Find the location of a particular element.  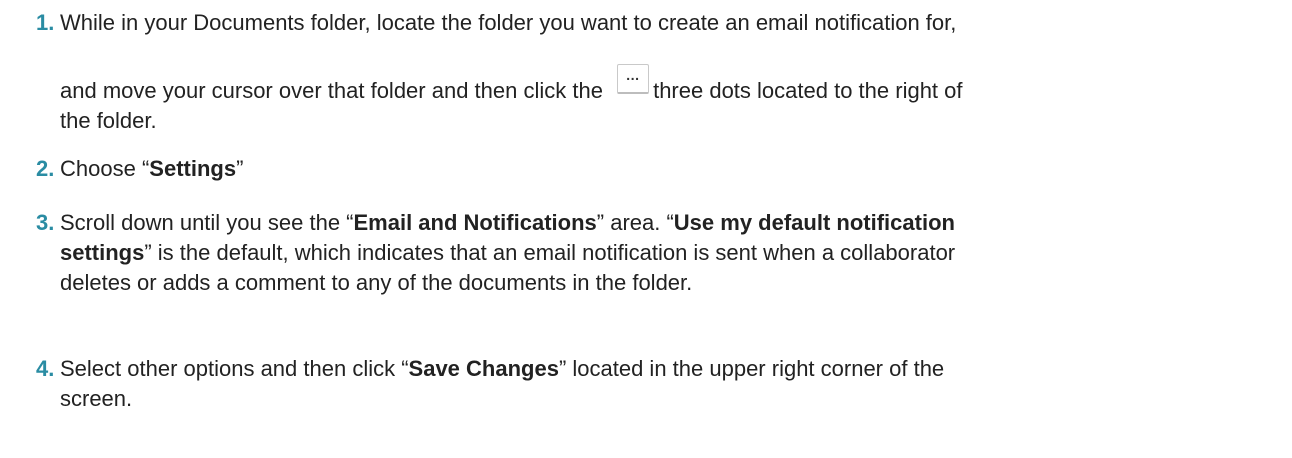

step-4-line-2: screen. is located at coordinates (96, 398).